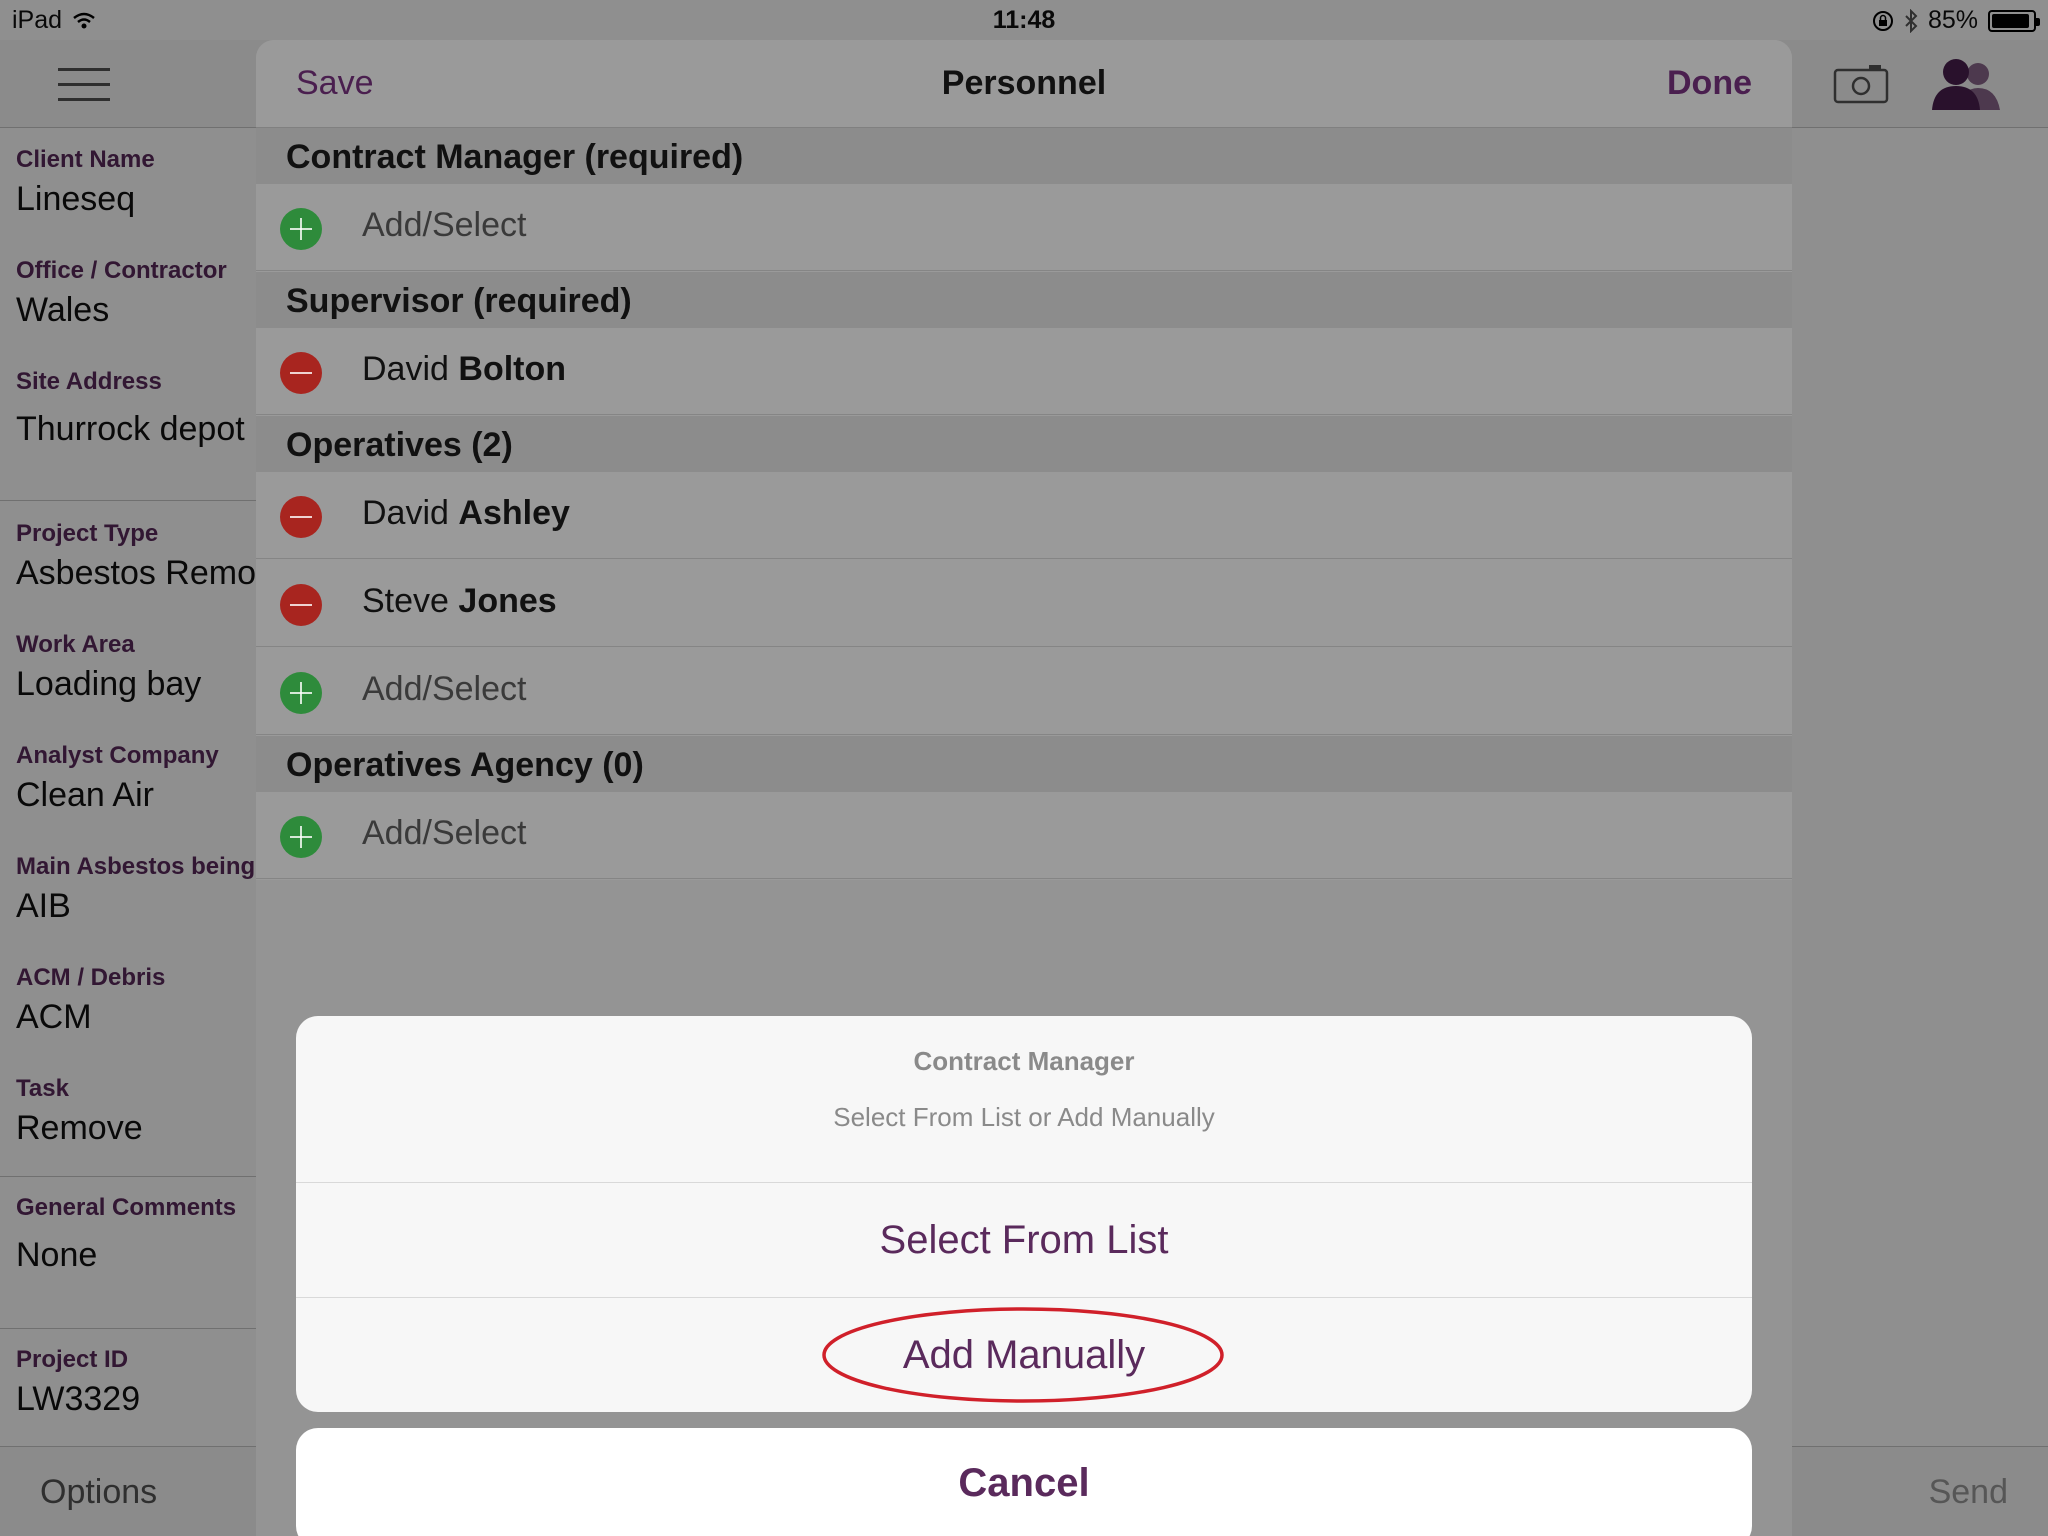  Describe the element at coordinates (464, 369) in the screenshot. I see `person-name: David Bolton` at that location.